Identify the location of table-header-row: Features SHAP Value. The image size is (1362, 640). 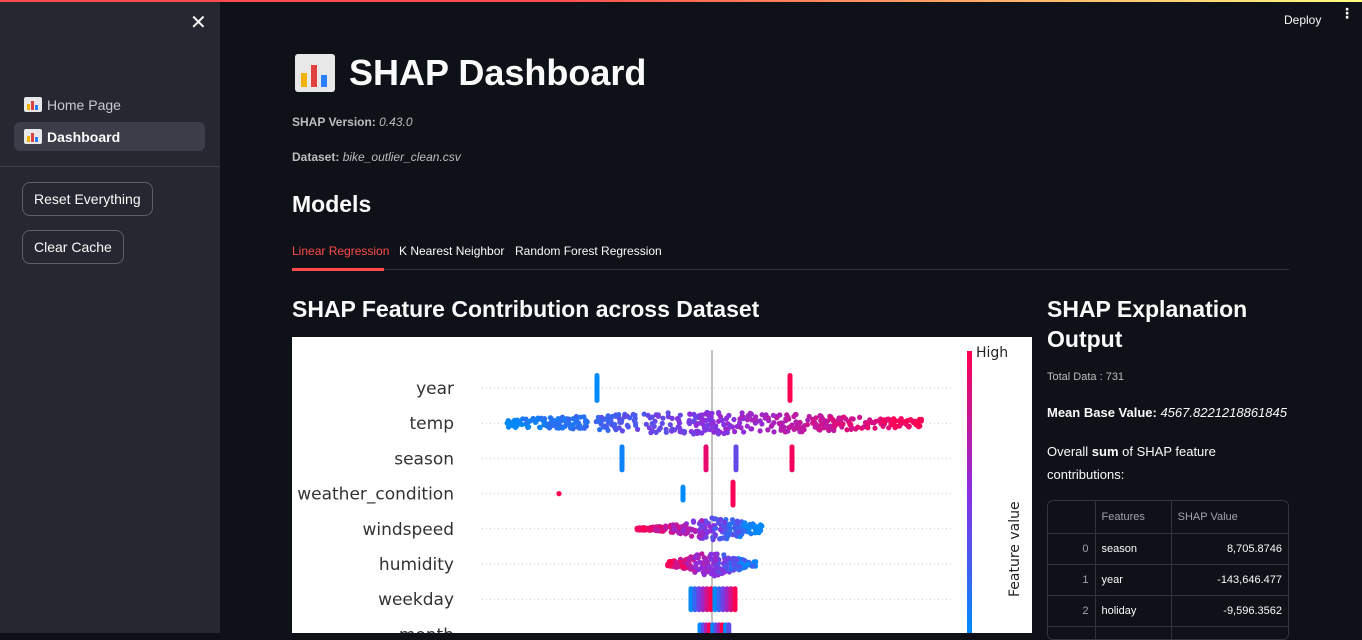
(1168, 517).